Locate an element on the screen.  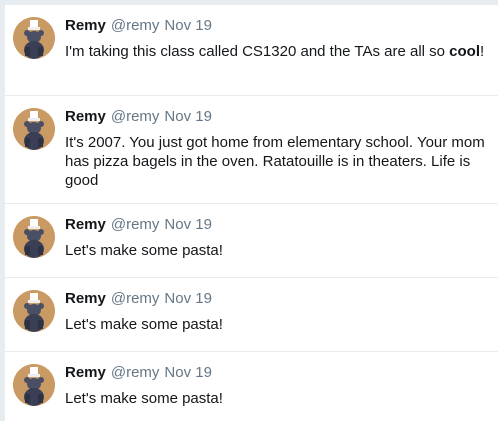
tweet-text-bold: cool is located at coordinates (465, 51).